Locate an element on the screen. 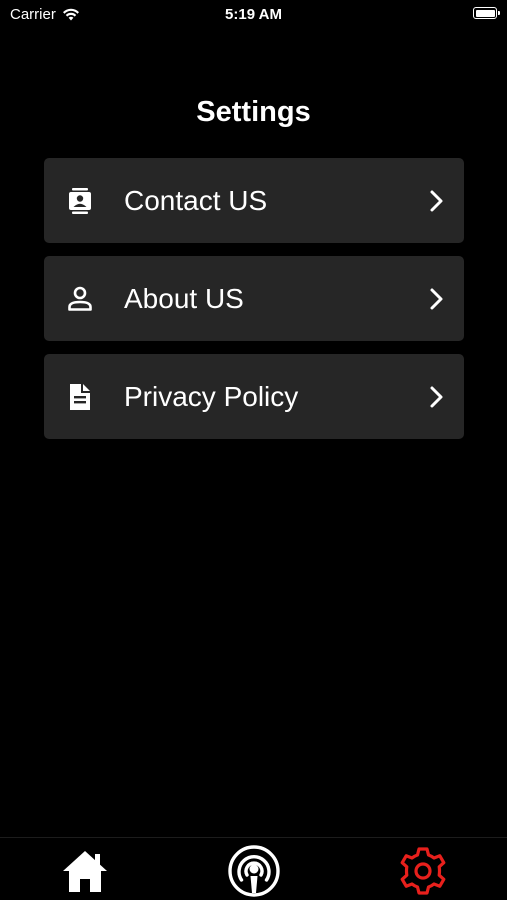 This screenshot has width=507, height=900. tab-home is located at coordinates (85, 871).